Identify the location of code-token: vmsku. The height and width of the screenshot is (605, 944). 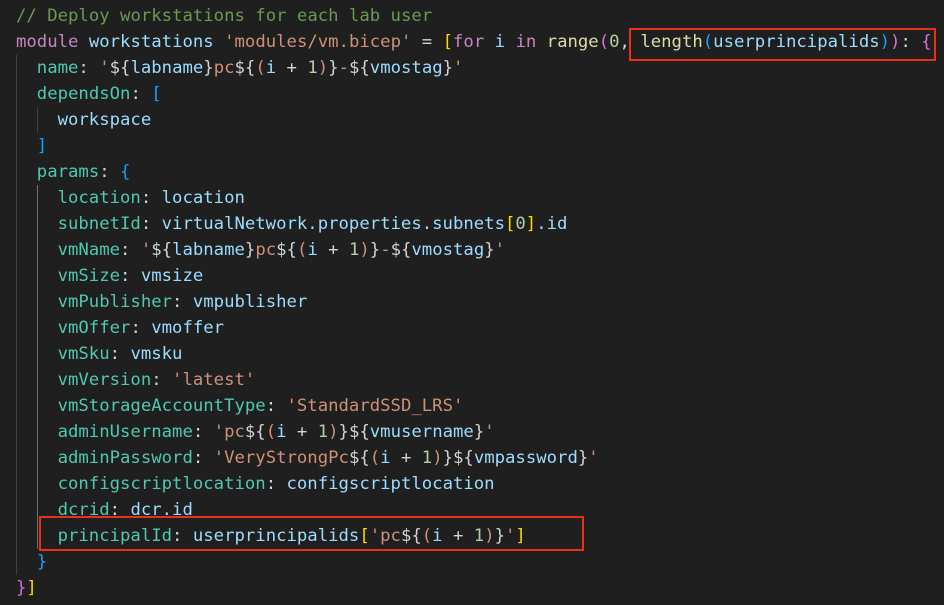
(156, 354).